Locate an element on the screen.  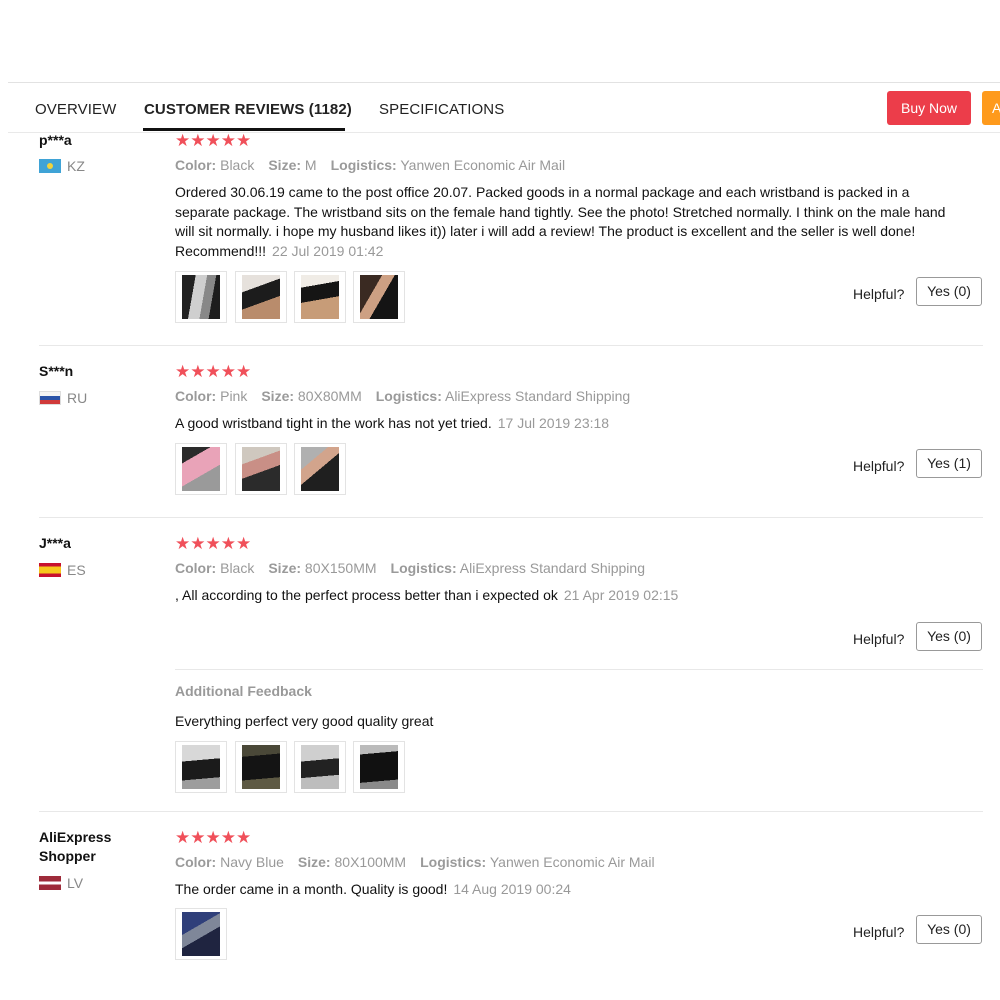
review-date: 22 Jul 2019 01:42 is located at coordinates (328, 251).